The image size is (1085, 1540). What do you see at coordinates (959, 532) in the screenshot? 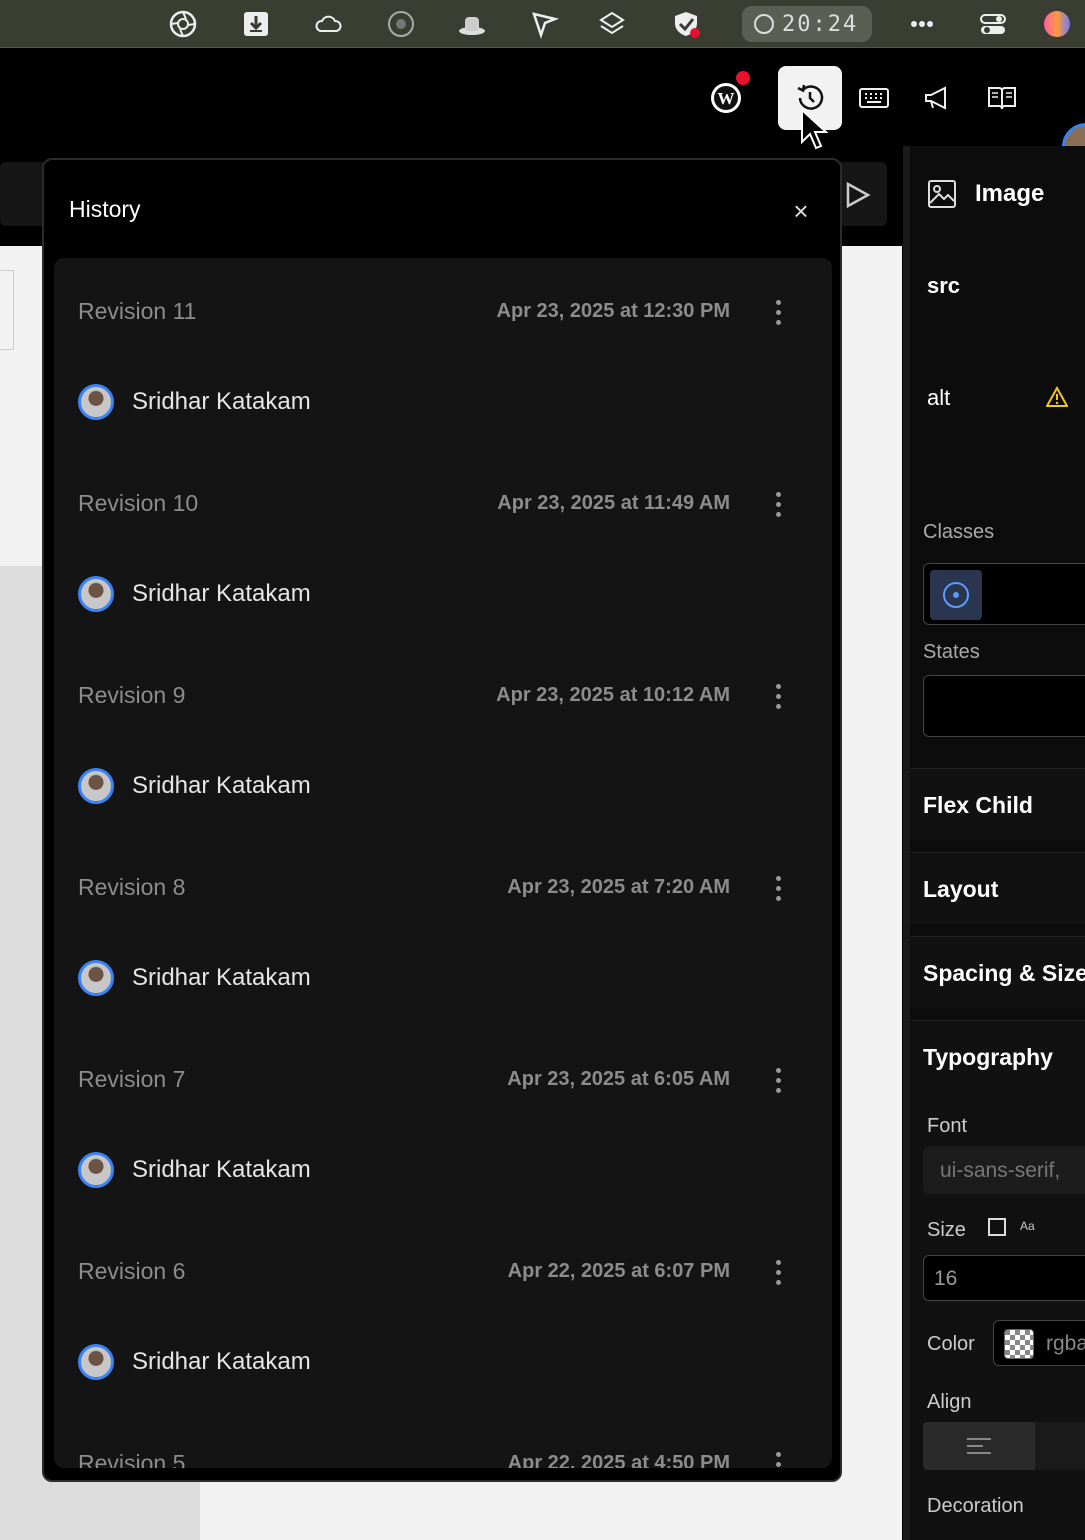
I see `classes-label: Classes` at bounding box center [959, 532].